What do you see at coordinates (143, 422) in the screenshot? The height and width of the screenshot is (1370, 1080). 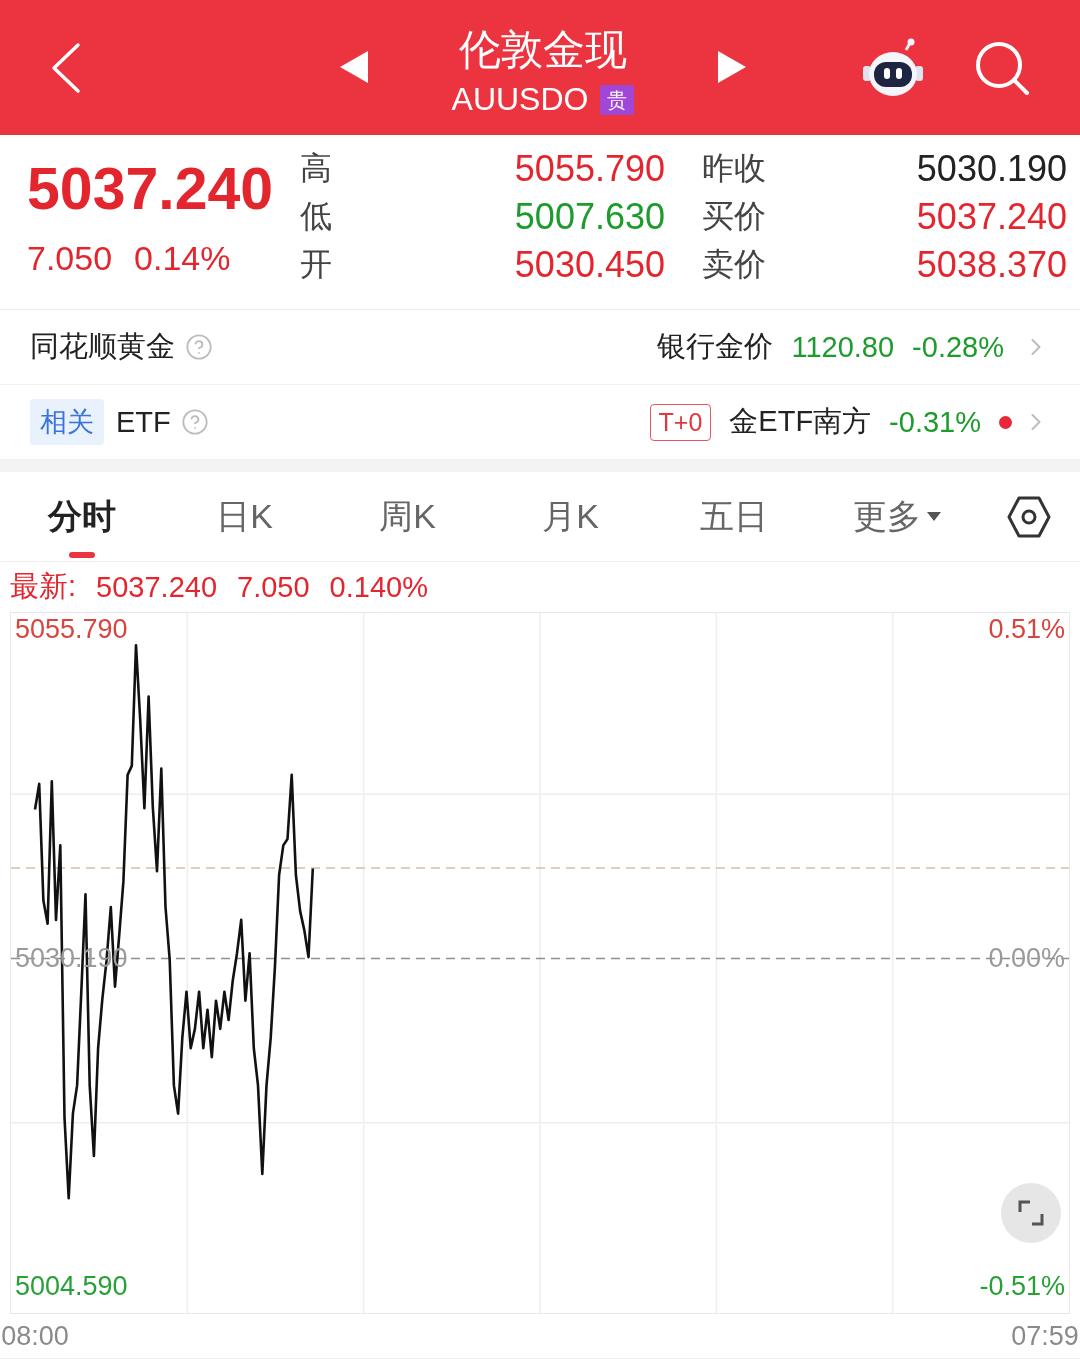 I see `row-title: ETF` at bounding box center [143, 422].